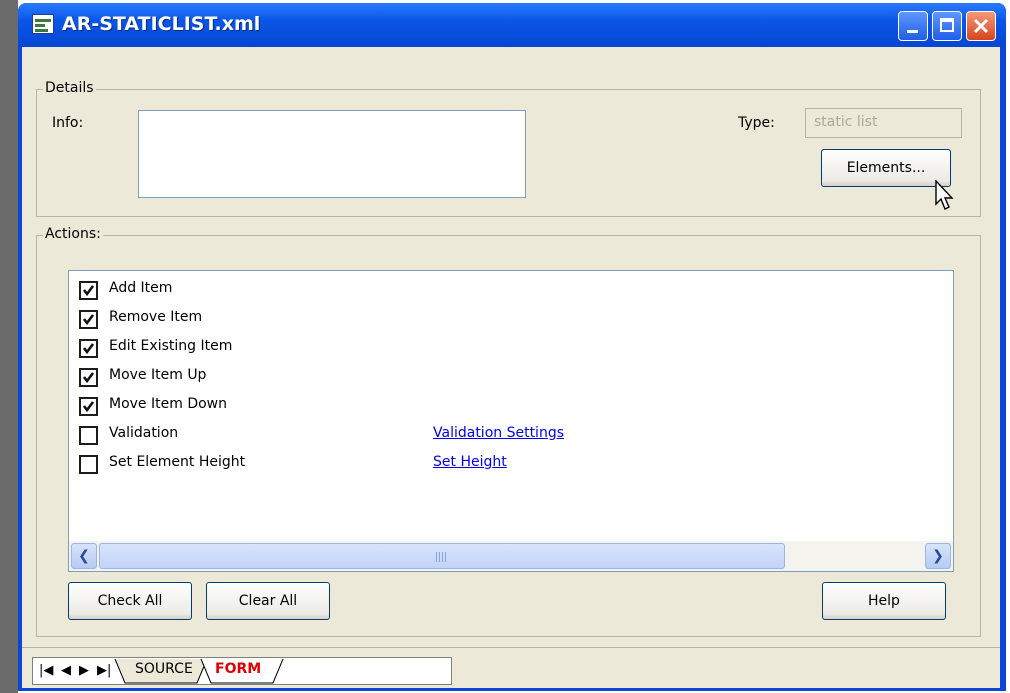 The height and width of the screenshot is (693, 1010). I want to click on minimize-button, so click(913, 26).